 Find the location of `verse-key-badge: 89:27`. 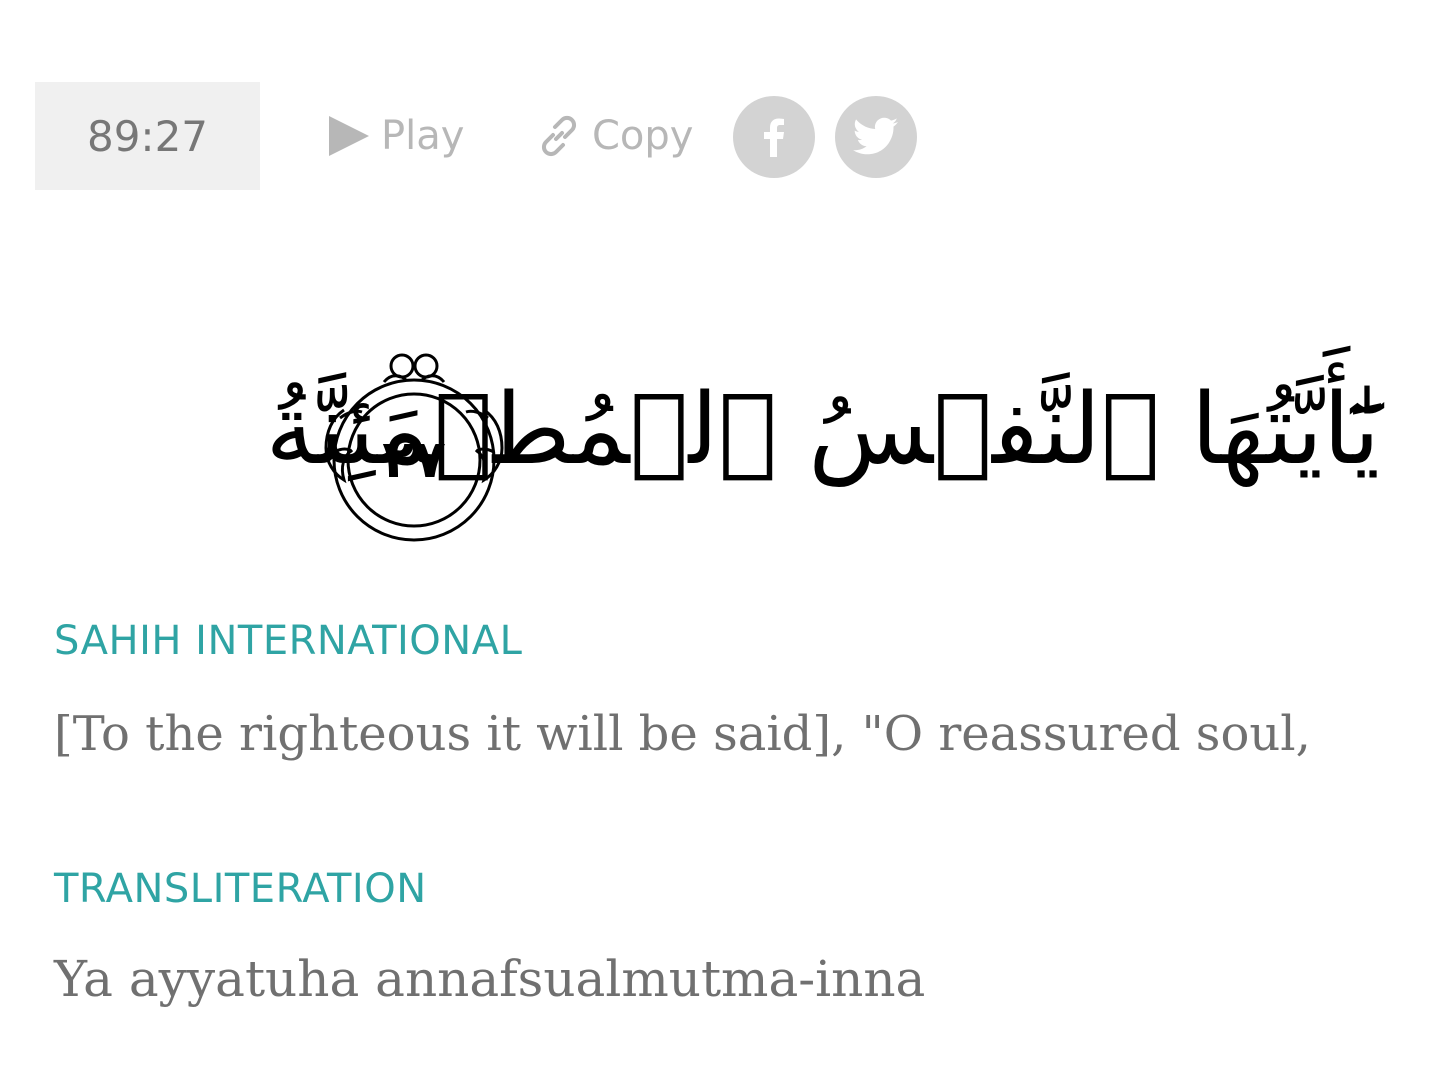

verse-key-badge: 89:27 is located at coordinates (147, 136).